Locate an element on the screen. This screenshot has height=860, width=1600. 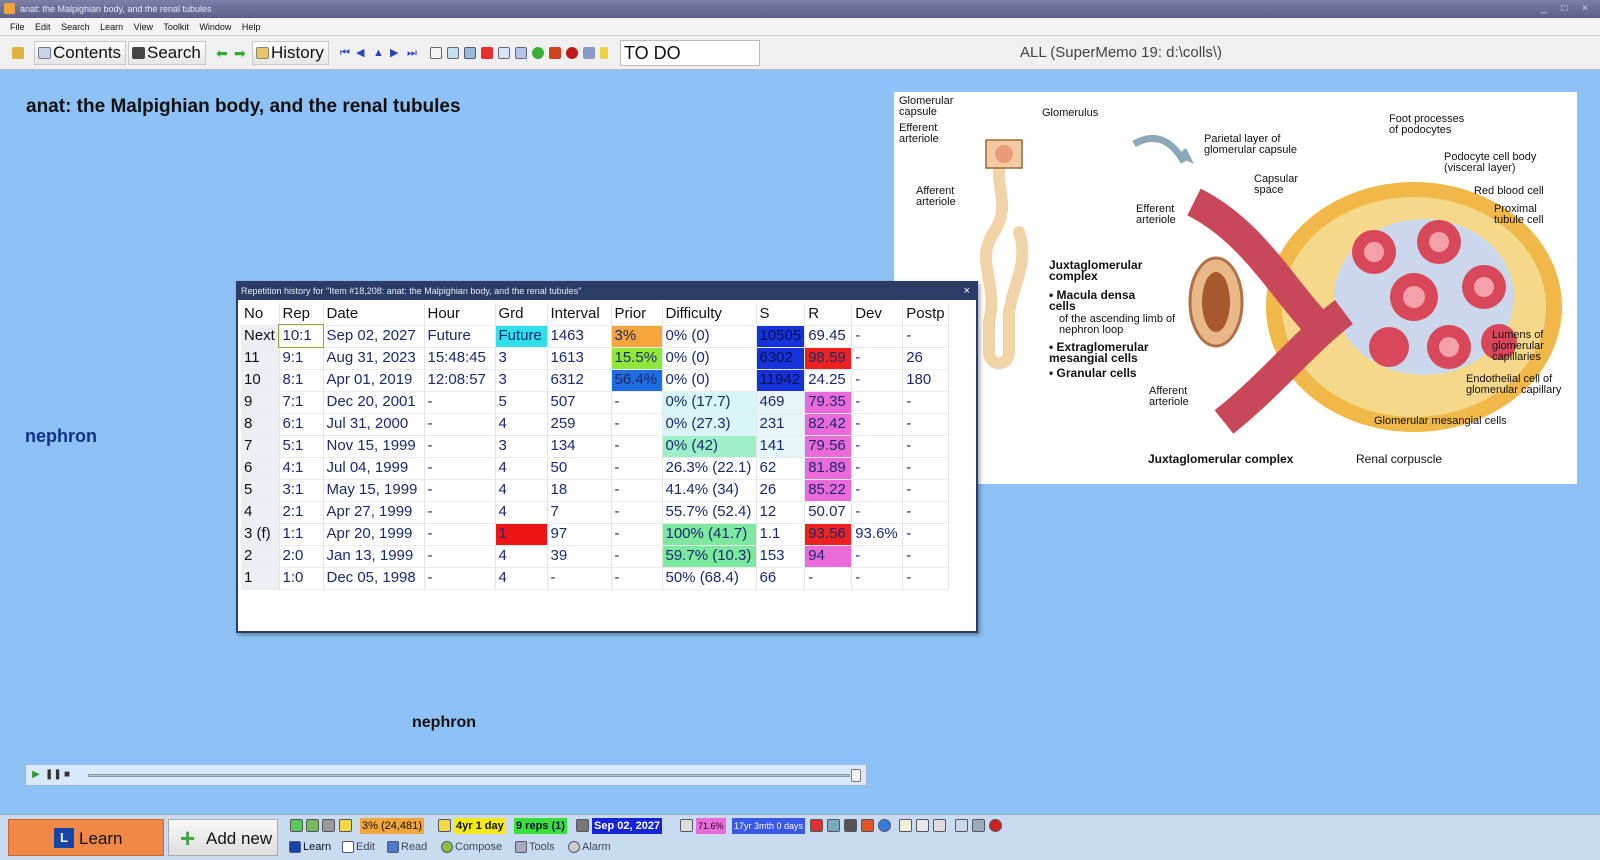
tab-edit: Edit is located at coordinates (358, 847).